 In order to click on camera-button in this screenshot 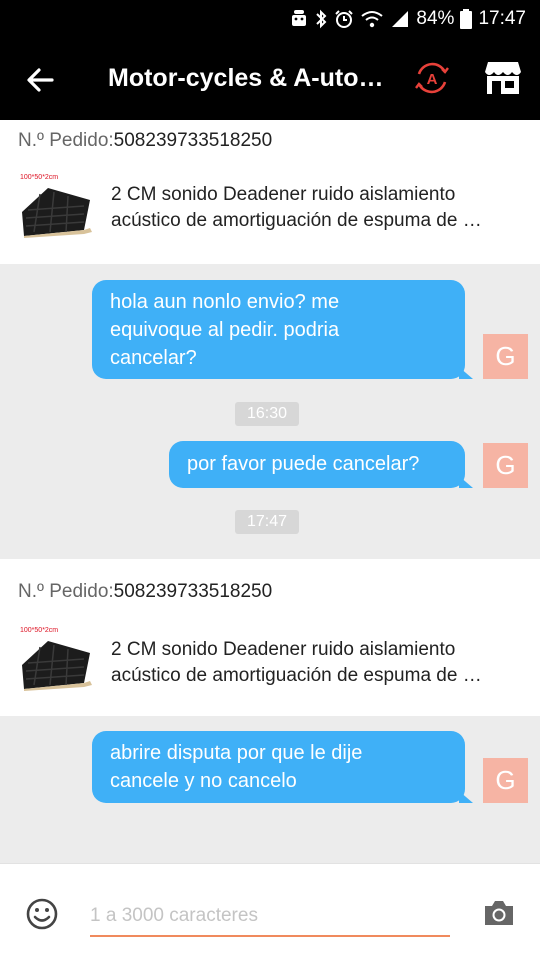, I will do `click(499, 913)`.